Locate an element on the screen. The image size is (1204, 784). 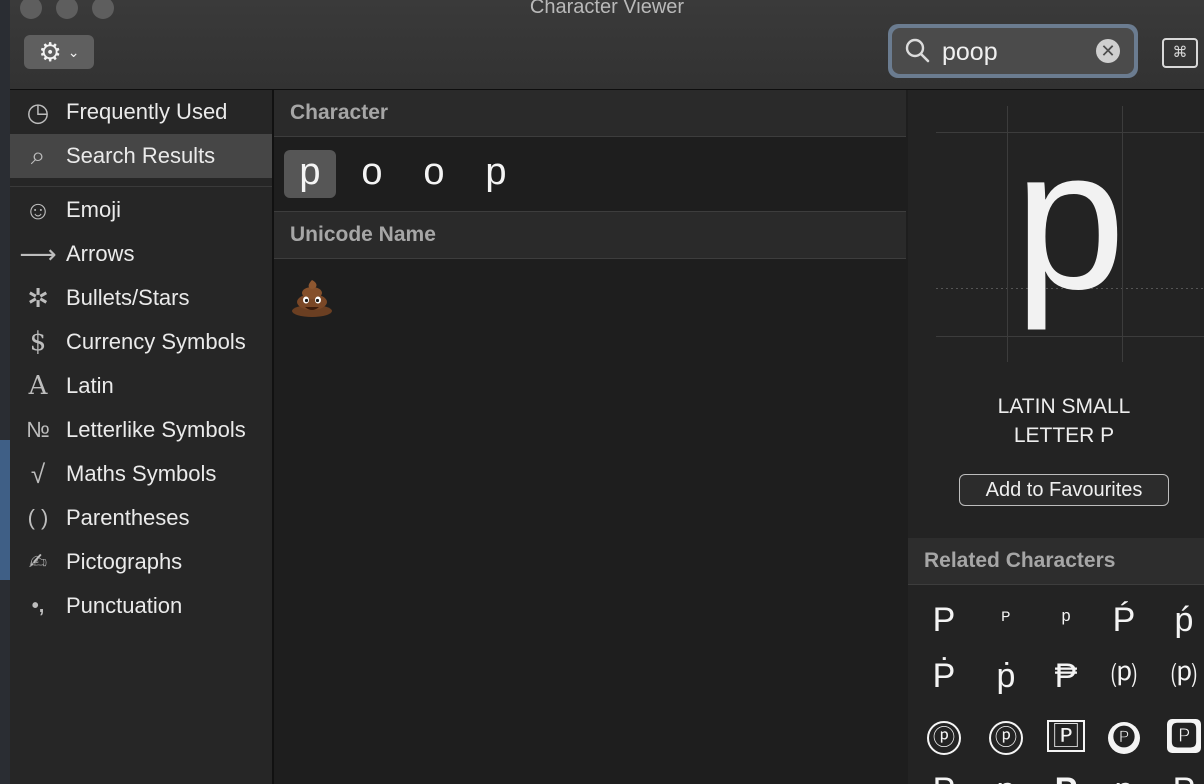
parentheses-icon: ( ) is located at coordinates (38, 517).